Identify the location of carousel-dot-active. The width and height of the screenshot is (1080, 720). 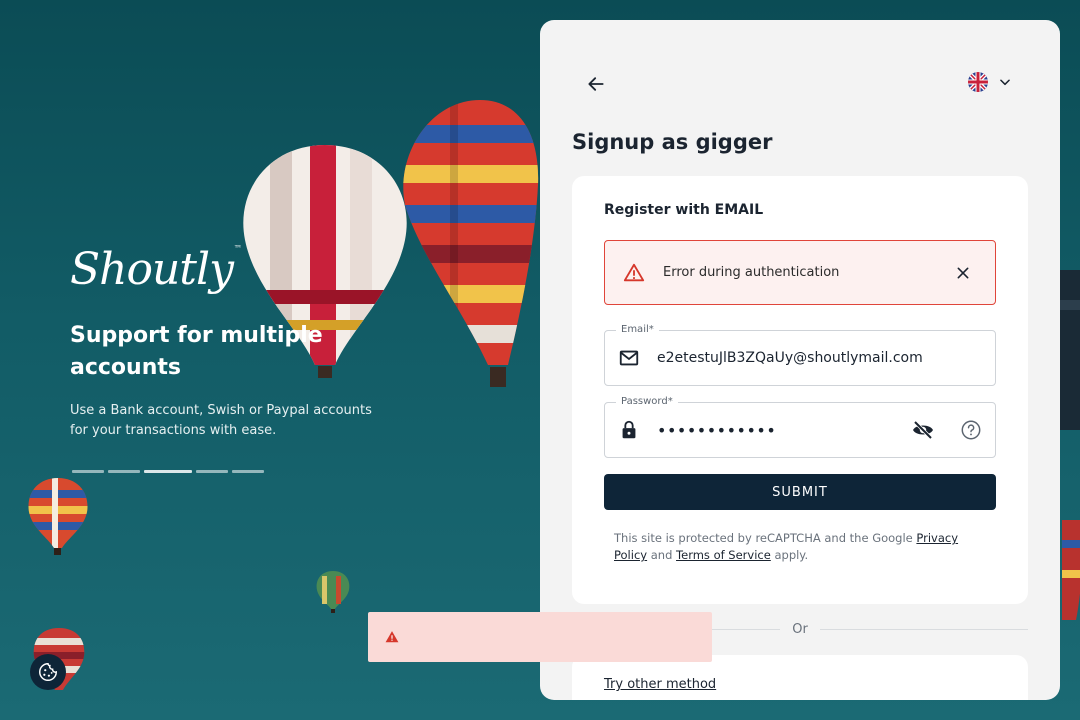
(168, 471).